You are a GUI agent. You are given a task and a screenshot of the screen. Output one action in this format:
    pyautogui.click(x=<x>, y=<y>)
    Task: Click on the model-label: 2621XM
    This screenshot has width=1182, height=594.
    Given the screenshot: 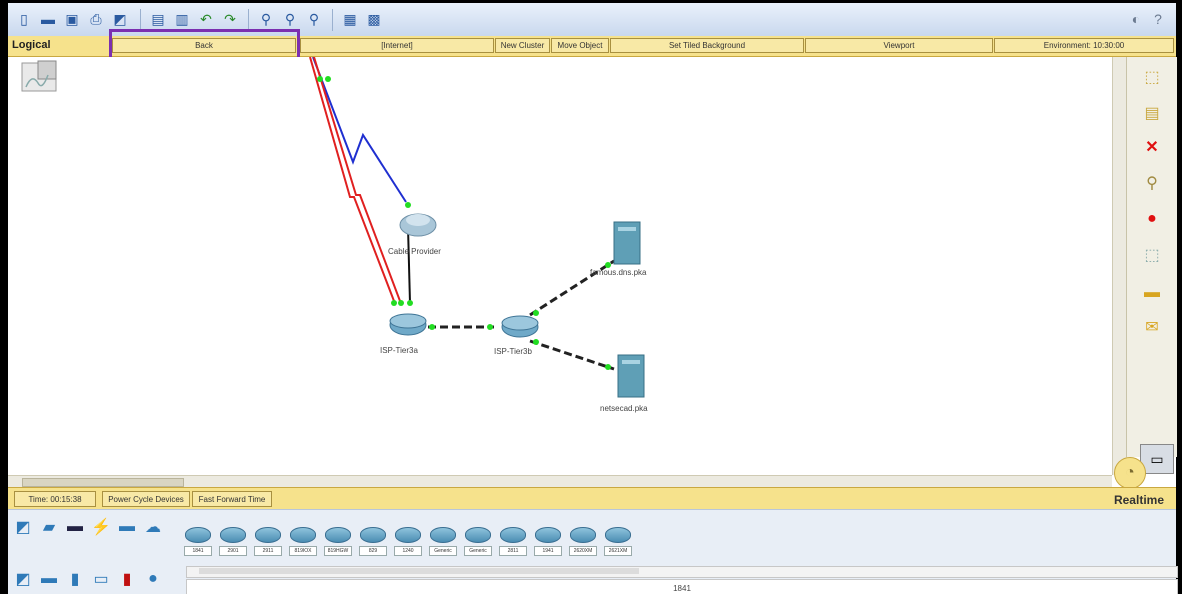 What is the action you would take?
    pyautogui.click(x=618, y=551)
    